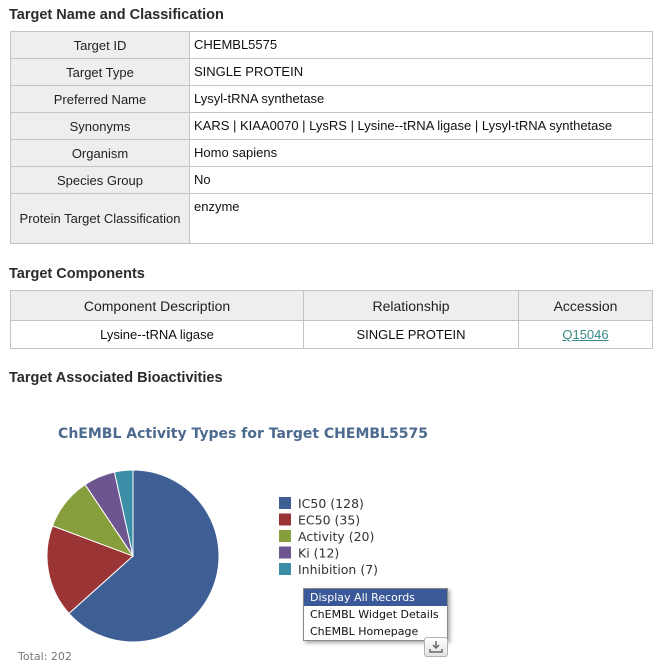 This screenshot has width=671, height=669. What do you see at coordinates (285, 503) in the screenshot?
I see `legend-swatch-ic50` at bounding box center [285, 503].